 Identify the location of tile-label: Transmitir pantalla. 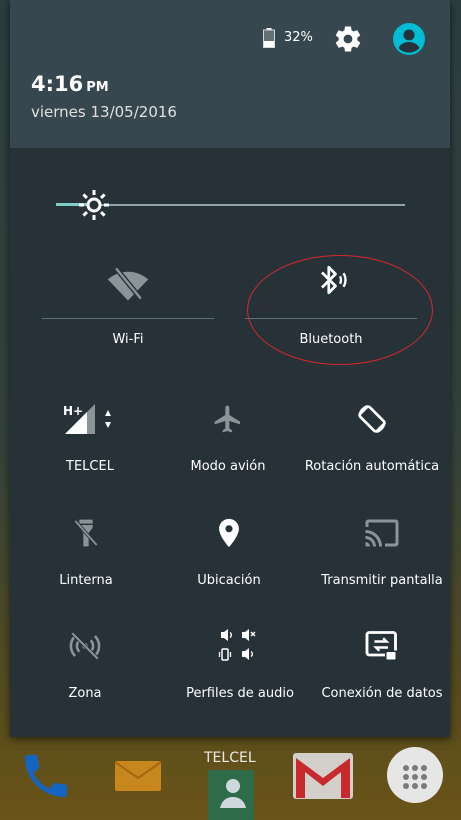
(382, 580).